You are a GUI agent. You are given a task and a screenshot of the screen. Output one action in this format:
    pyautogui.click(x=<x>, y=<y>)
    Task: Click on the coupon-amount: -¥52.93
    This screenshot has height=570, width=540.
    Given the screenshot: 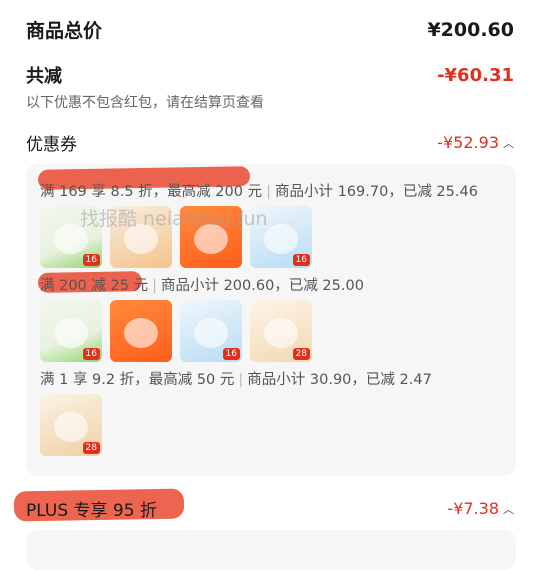 What is the action you would take?
    pyautogui.click(x=468, y=142)
    